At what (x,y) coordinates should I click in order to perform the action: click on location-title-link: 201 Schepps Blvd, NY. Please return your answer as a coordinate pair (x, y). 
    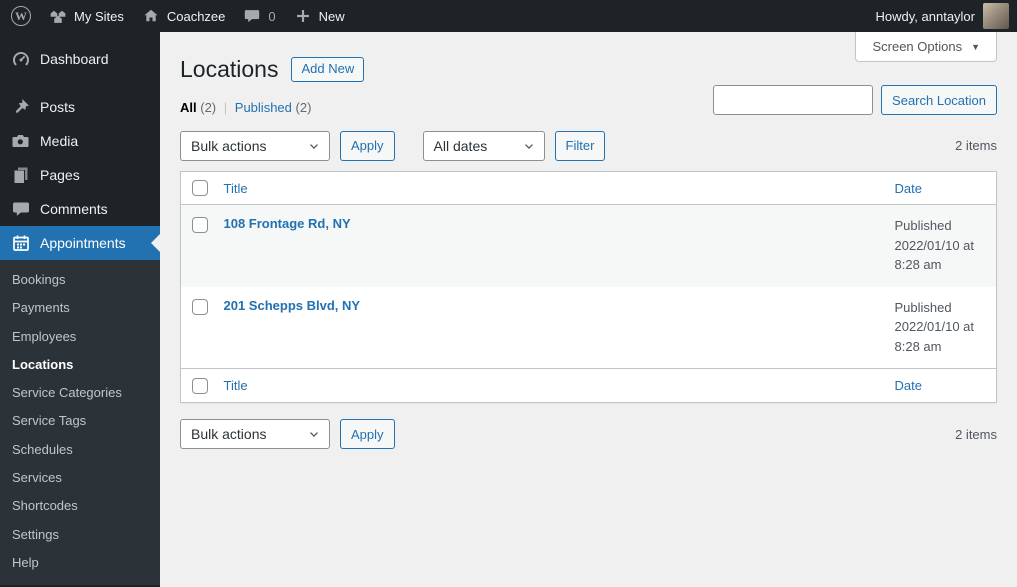
    Looking at the image, I should click on (292, 305).